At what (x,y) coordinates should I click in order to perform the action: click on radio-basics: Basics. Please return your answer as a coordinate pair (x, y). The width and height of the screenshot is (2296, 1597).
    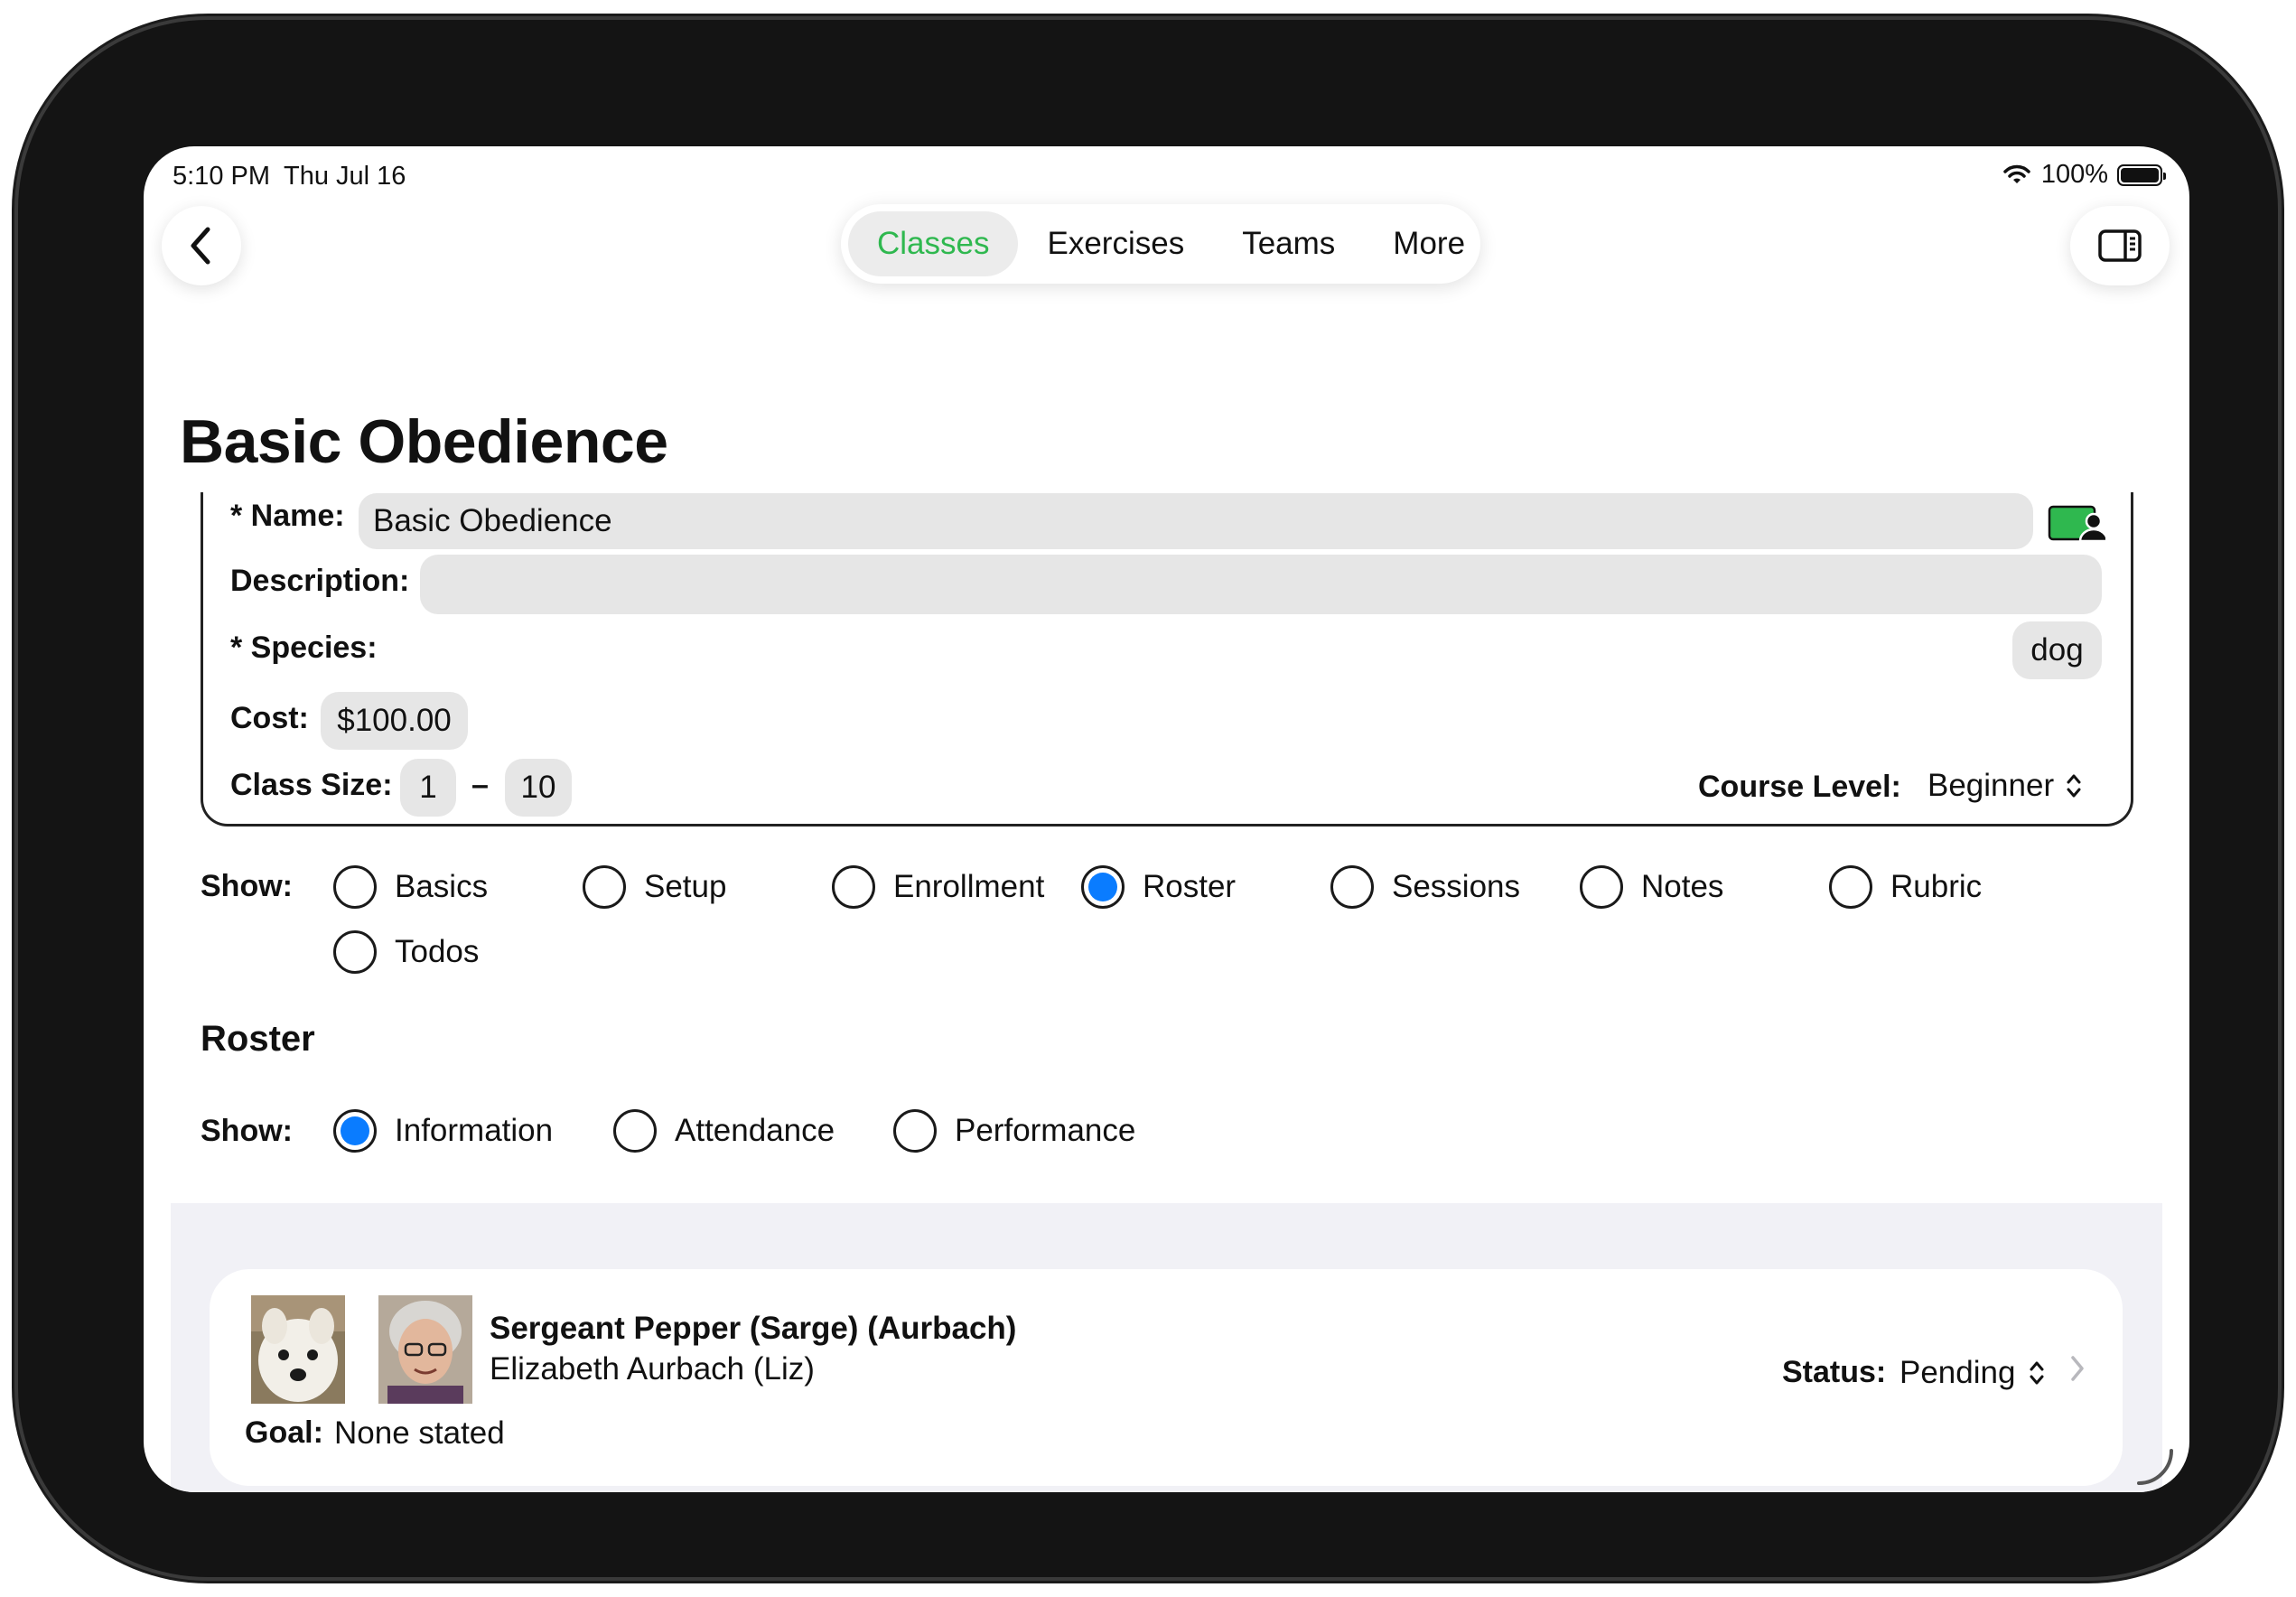
    Looking at the image, I should click on (410, 887).